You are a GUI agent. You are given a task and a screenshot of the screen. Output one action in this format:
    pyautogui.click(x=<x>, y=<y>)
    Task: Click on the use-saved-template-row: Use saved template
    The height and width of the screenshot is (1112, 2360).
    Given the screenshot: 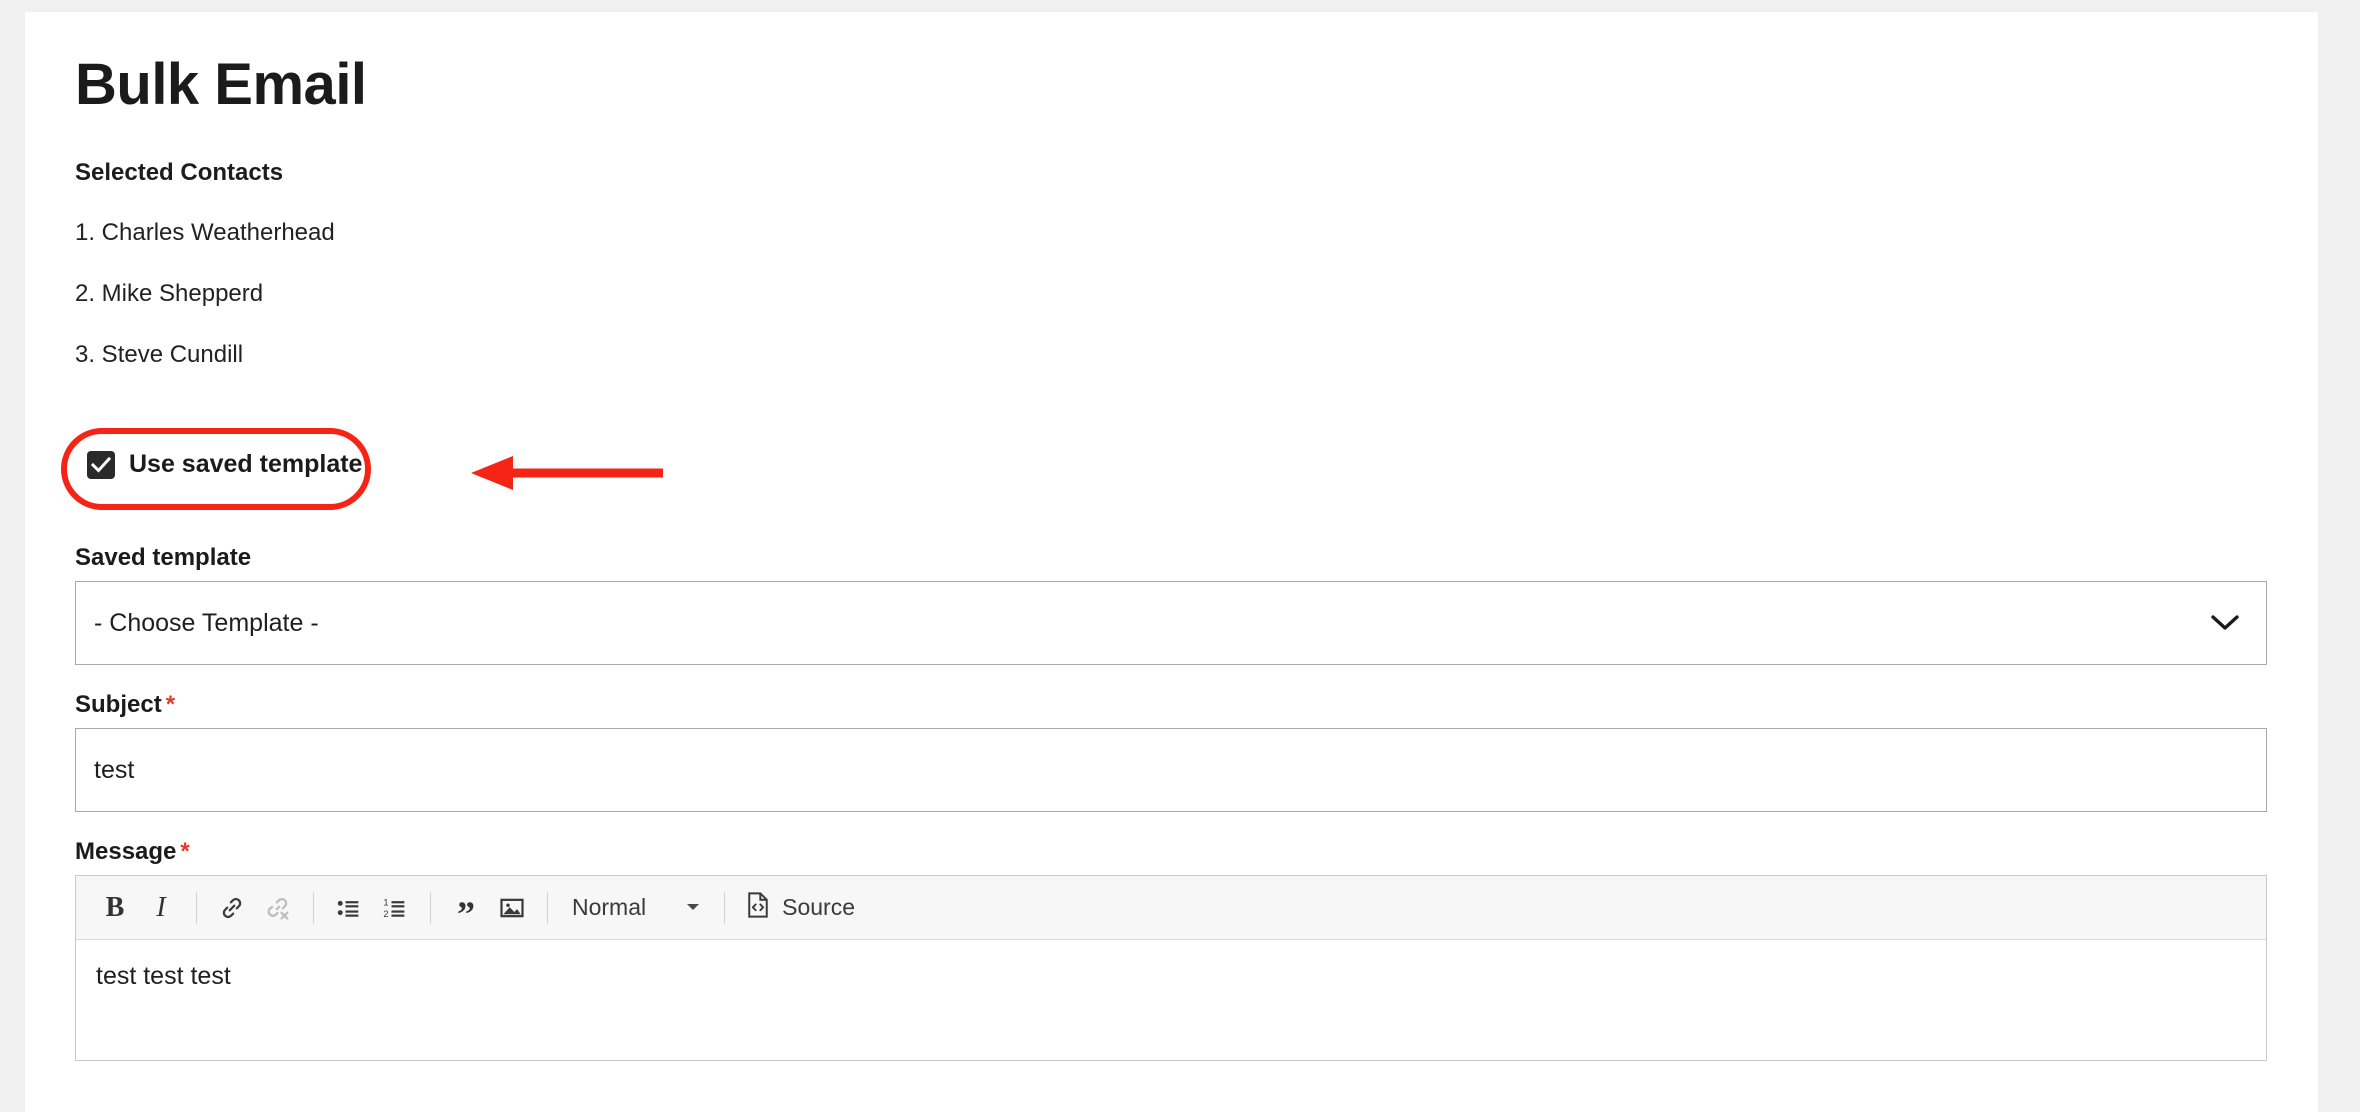 What is the action you would take?
    pyautogui.click(x=224, y=464)
    